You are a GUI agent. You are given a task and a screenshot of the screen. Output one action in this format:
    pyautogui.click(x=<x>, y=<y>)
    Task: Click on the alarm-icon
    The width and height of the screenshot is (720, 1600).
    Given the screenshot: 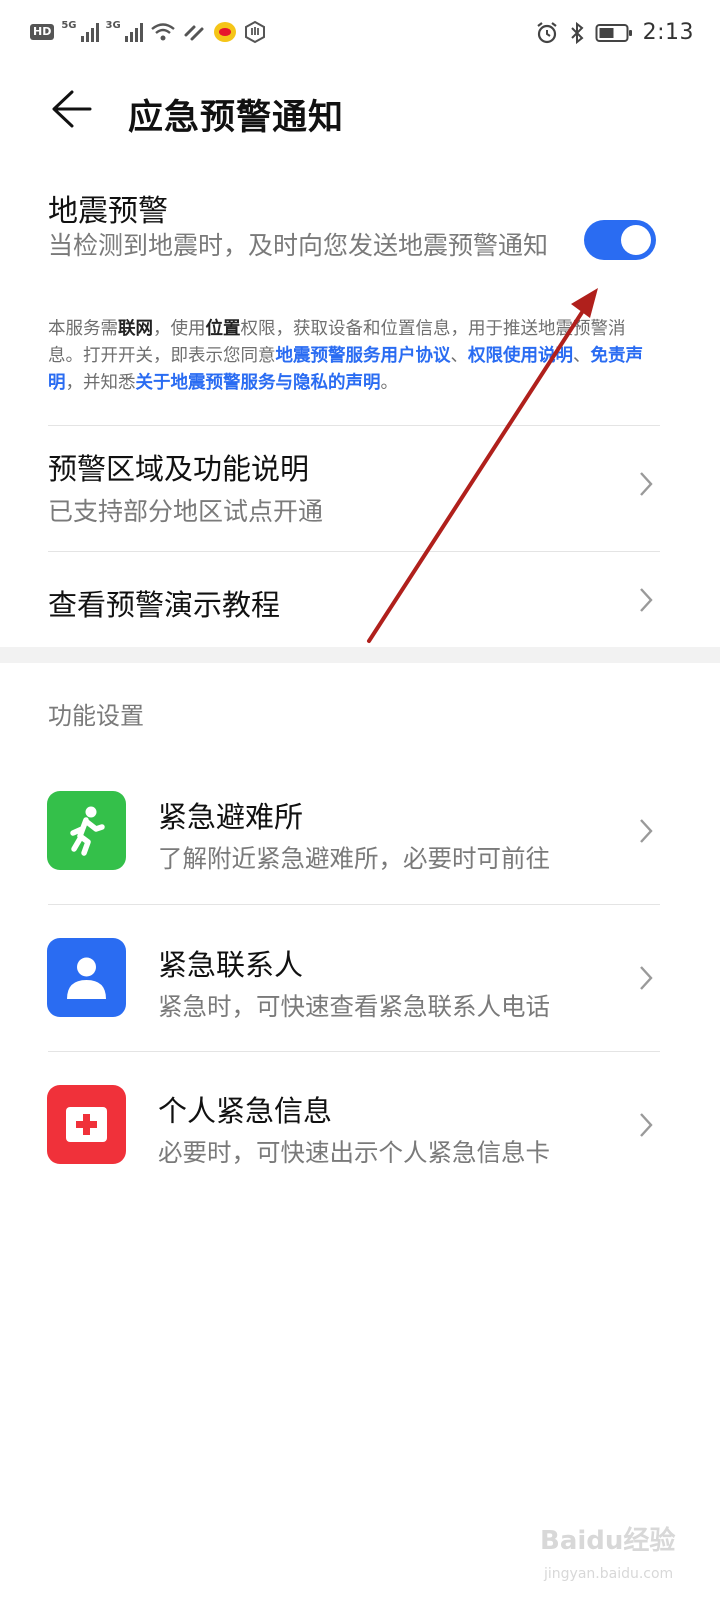 What is the action you would take?
    pyautogui.click(x=546, y=32)
    